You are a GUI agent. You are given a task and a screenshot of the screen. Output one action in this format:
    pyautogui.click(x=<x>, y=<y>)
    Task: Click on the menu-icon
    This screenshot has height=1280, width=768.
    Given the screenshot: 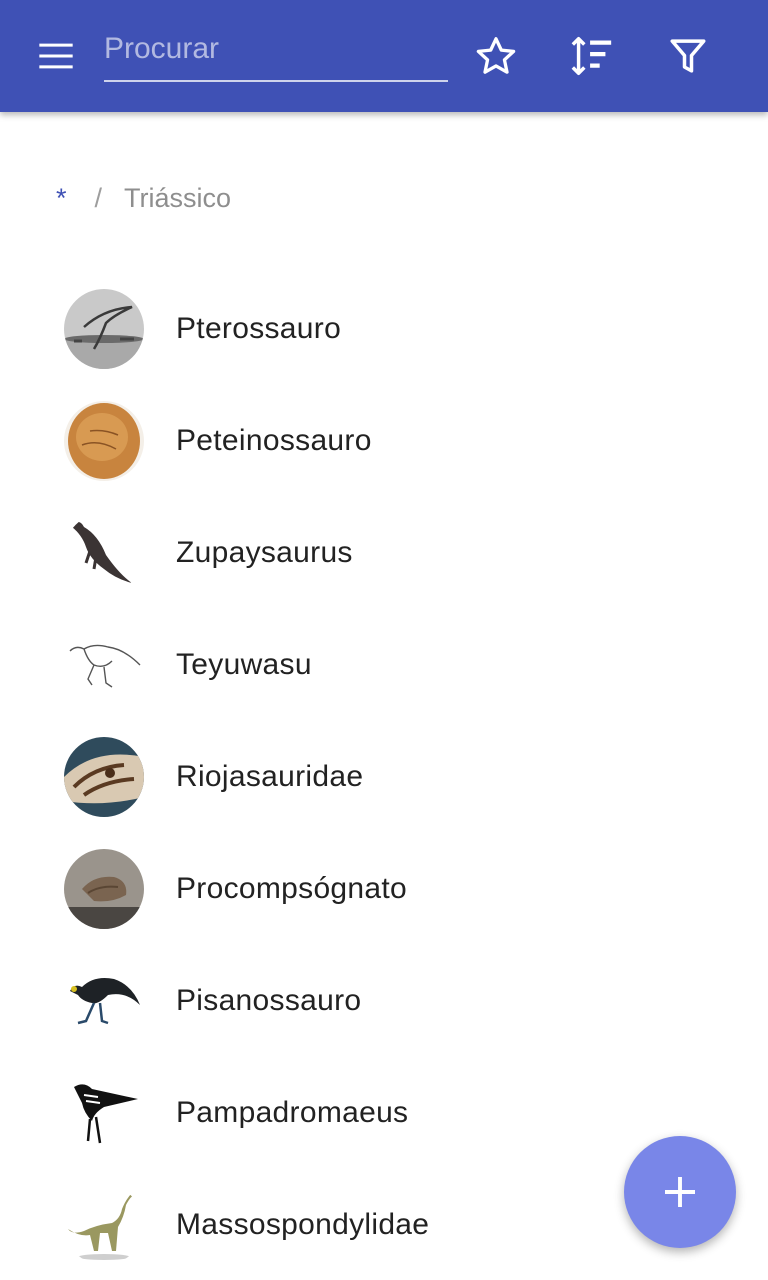 What is the action you would take?
    pyautogui.click(x=56, y=56)
    